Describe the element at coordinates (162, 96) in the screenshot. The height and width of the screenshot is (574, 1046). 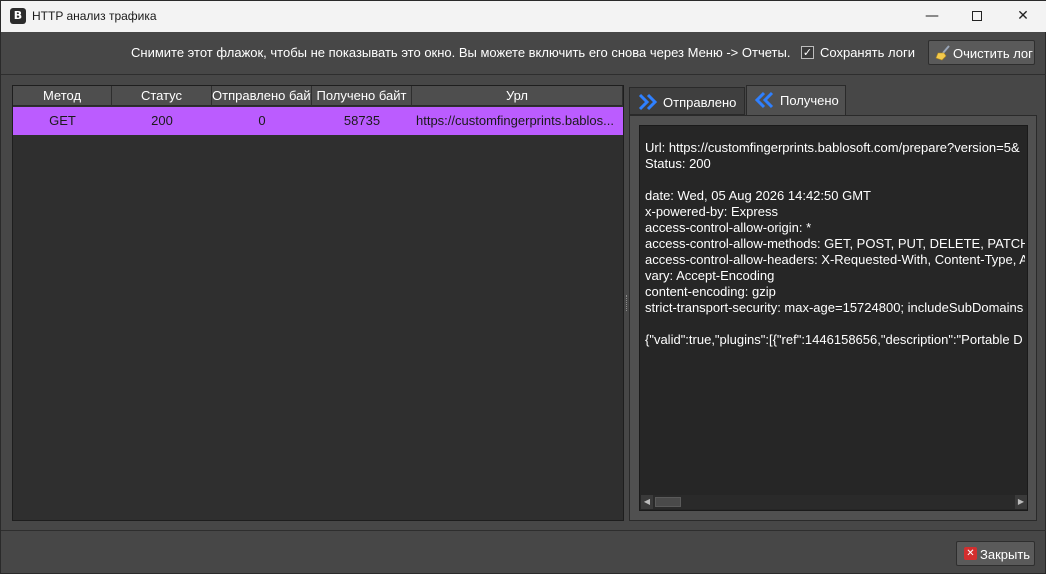
I see `column-header-status: Статус` at that location.